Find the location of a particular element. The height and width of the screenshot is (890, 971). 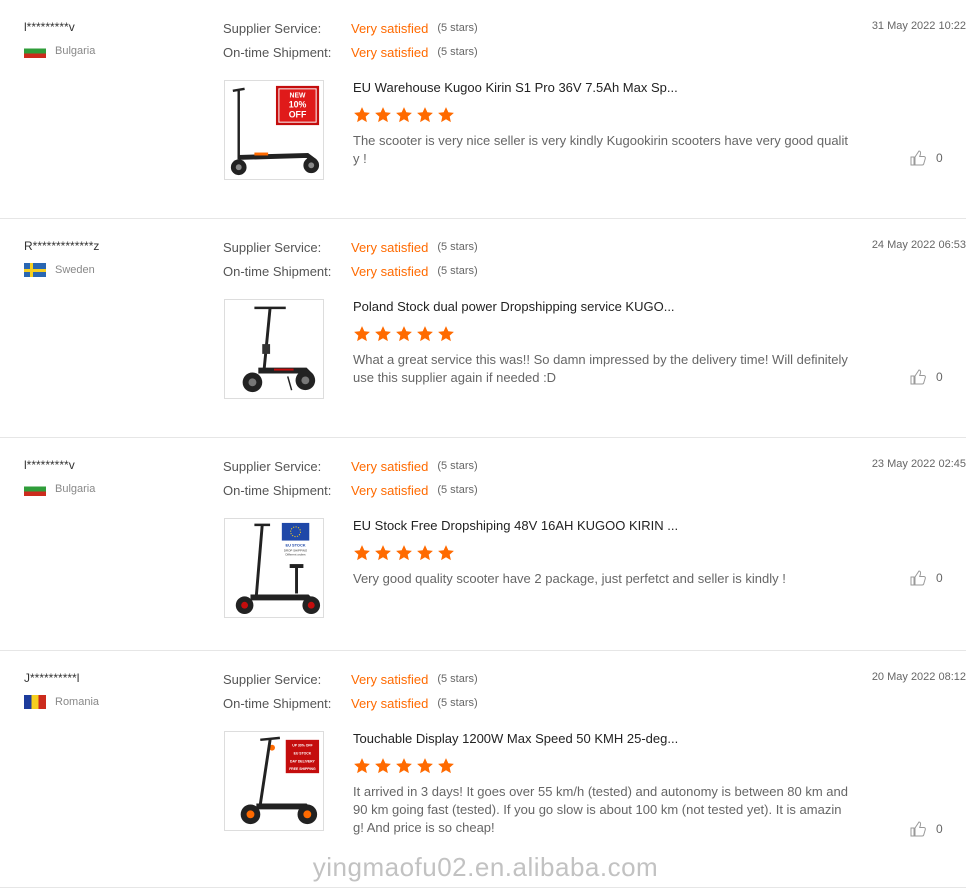

product-thumbnail is located at coordinates (274, 349).